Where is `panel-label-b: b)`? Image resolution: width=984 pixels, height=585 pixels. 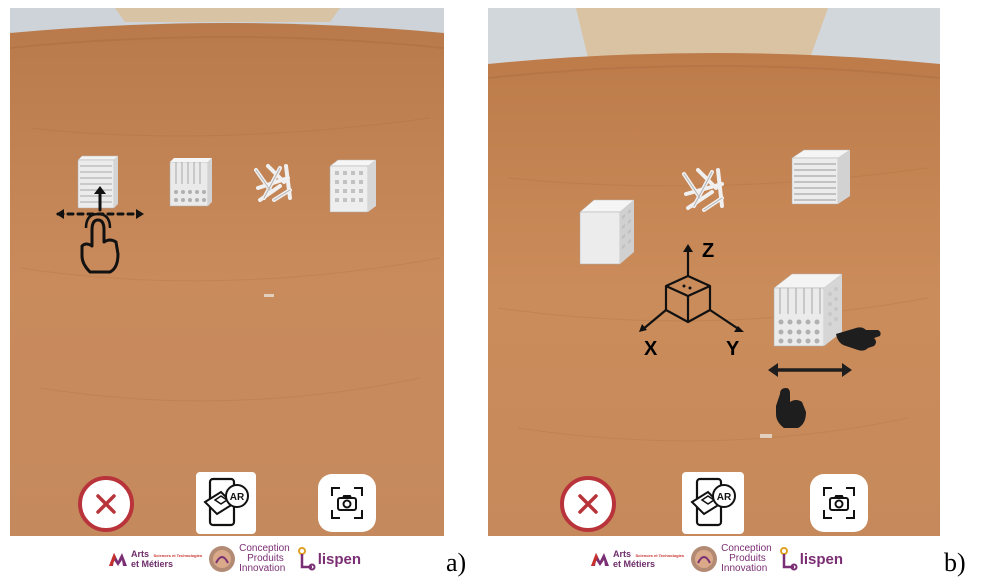 panel-label-b: b) is located at coordinates (955, 562).